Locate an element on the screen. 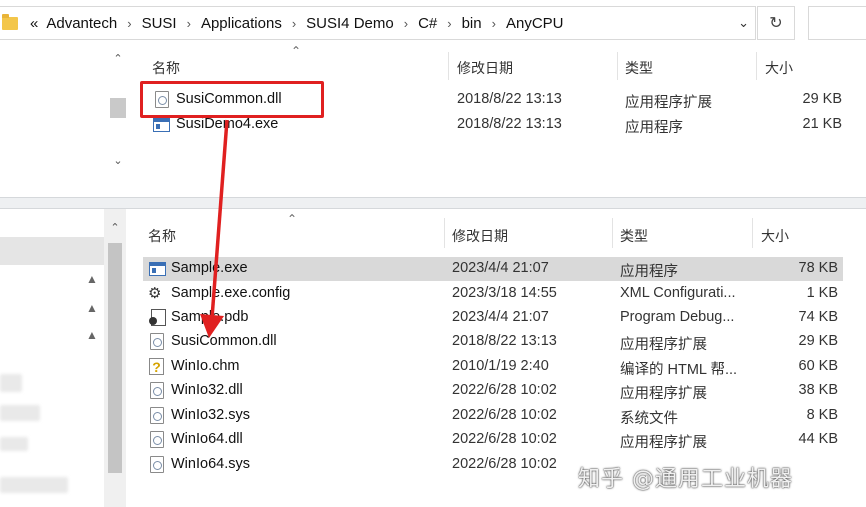 The image size is (866, 507). file-size: 44 KB is located at coordinates (818, 439).